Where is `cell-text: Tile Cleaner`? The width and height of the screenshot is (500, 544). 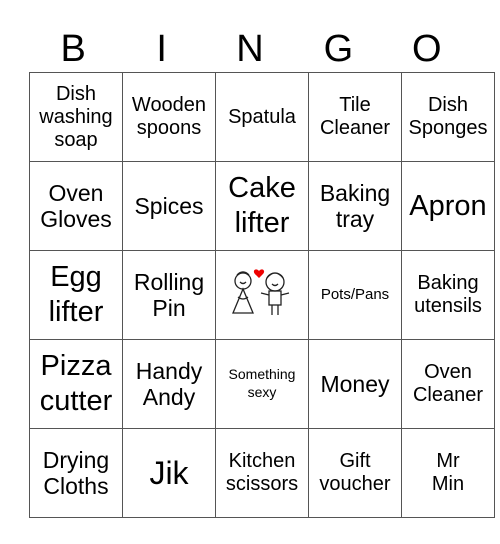
cell-text: Tile Cleaner is located at coordinates (355, 116).